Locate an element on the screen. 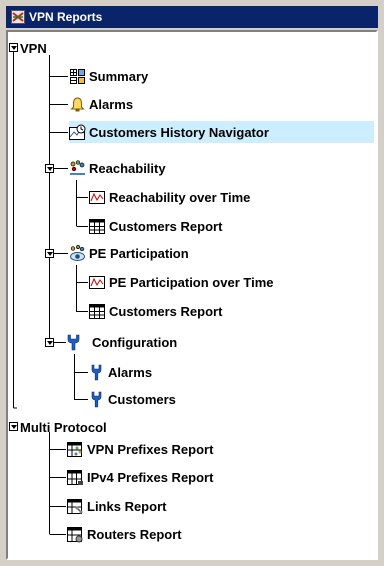 The image size is (384, 566). tree-node-pe-participation: PE Participation is located at coordinates (129, 253).